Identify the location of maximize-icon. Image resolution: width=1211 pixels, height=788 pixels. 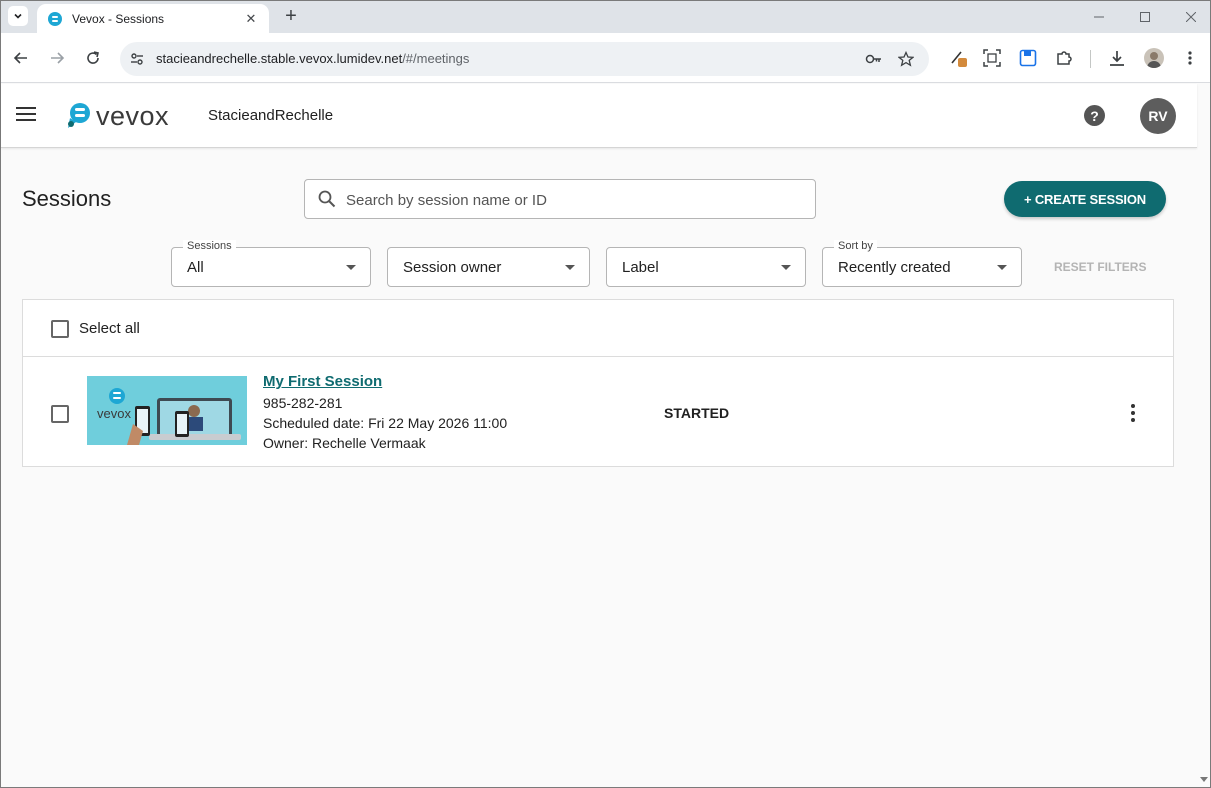
(1145, 17).